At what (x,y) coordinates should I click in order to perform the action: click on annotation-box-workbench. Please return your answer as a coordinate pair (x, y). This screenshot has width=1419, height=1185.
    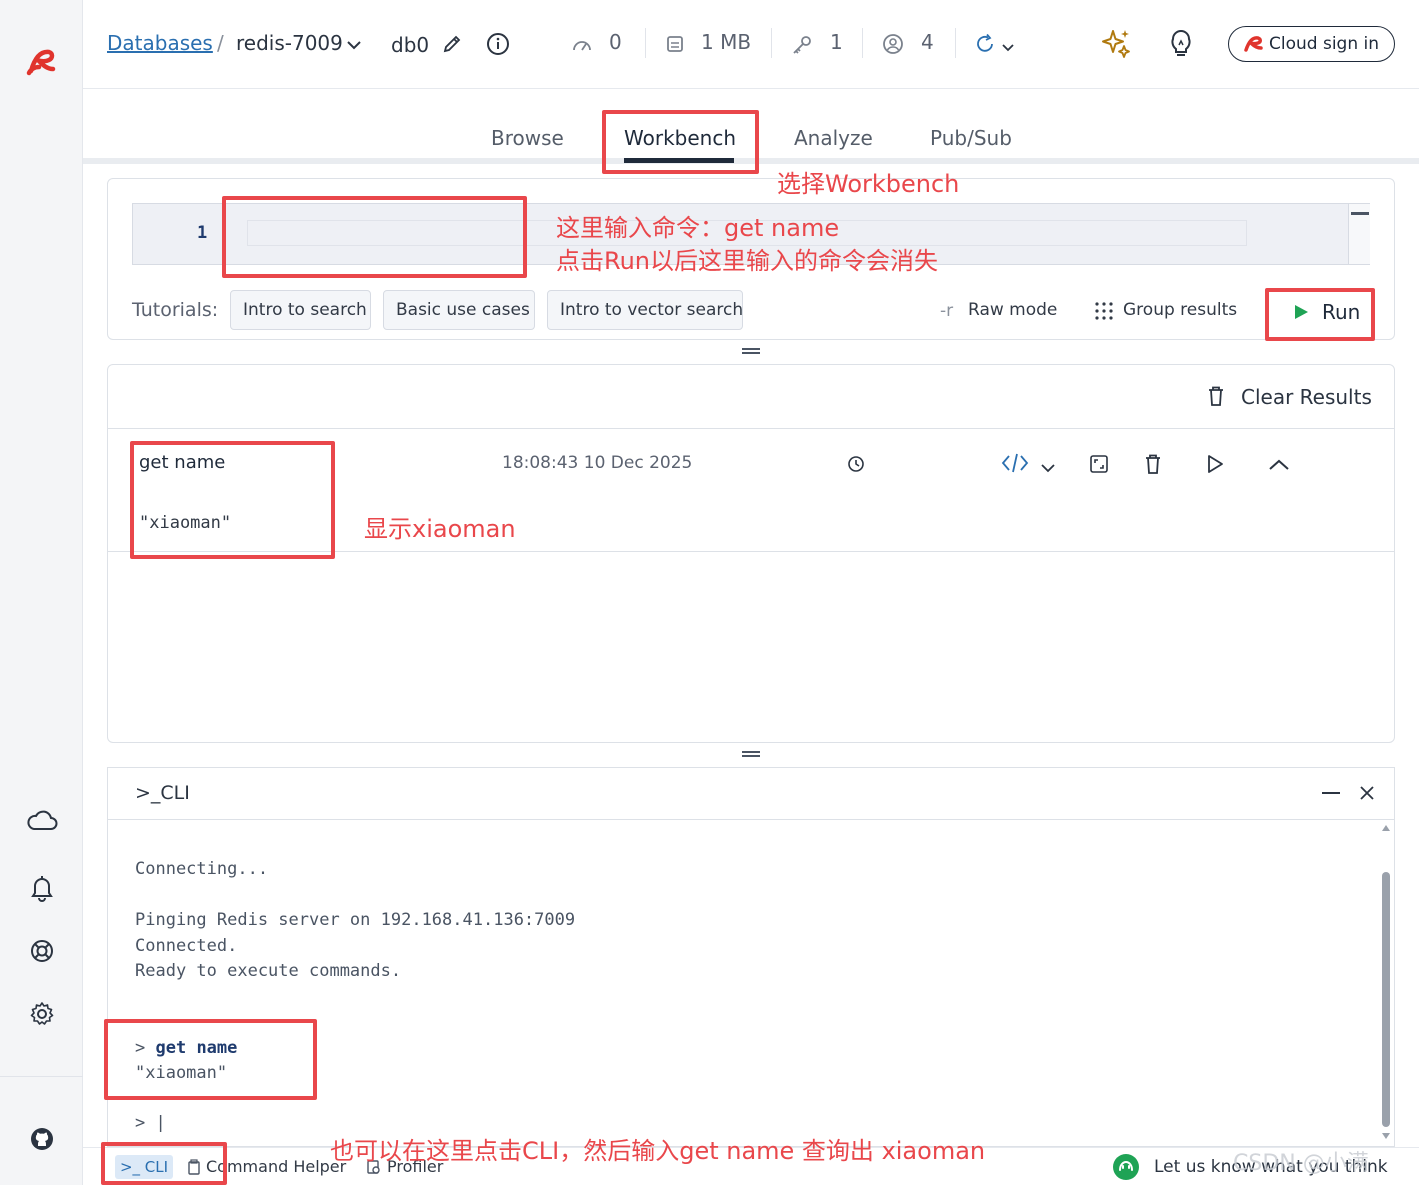
    Looking at the image, I should click on (680, 142).